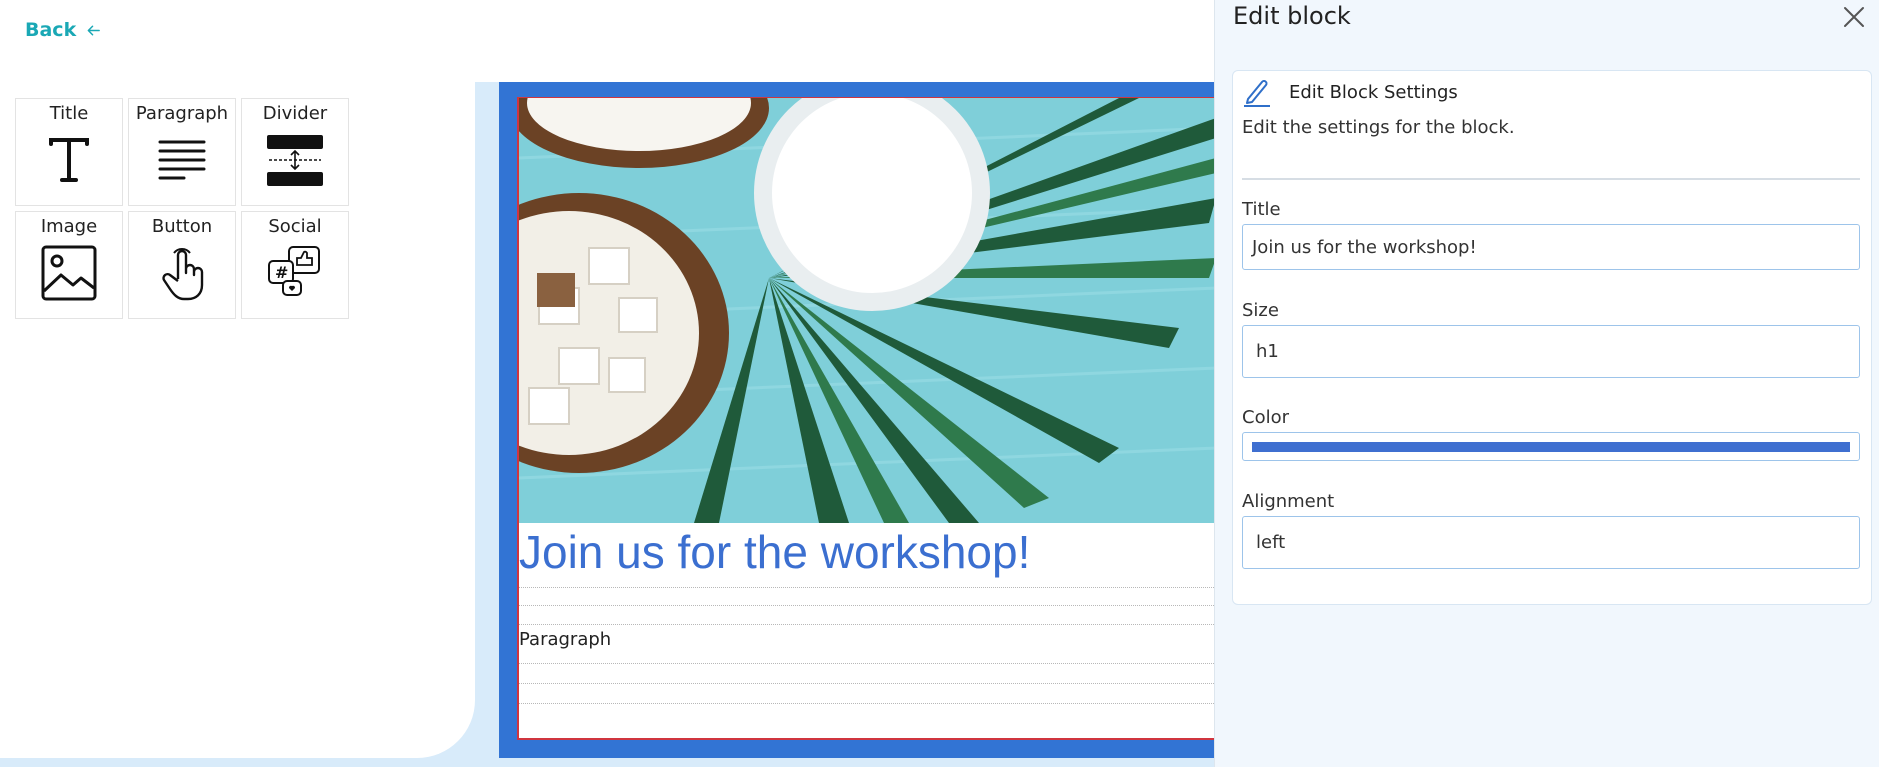 The height and width of the screenshot is (767, 1879). Describe the element at coordinates (1551, 351) in the screenshot. I see `size-select: h1` at that location.